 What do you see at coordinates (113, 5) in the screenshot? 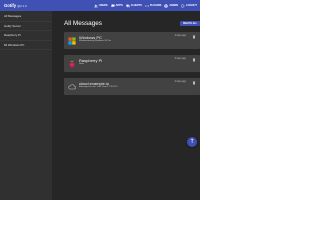
I see `chat-icon` at bounding box center [113, 5].